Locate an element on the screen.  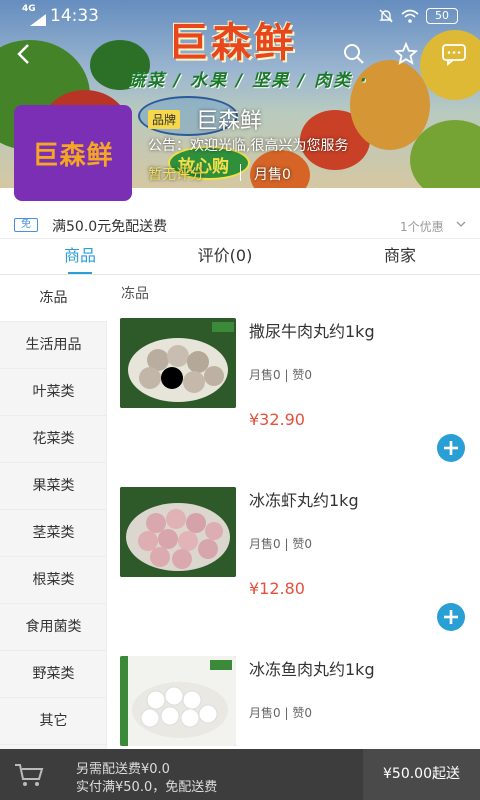
brand-badge: 品牌 is located at coordinates (164, 119).